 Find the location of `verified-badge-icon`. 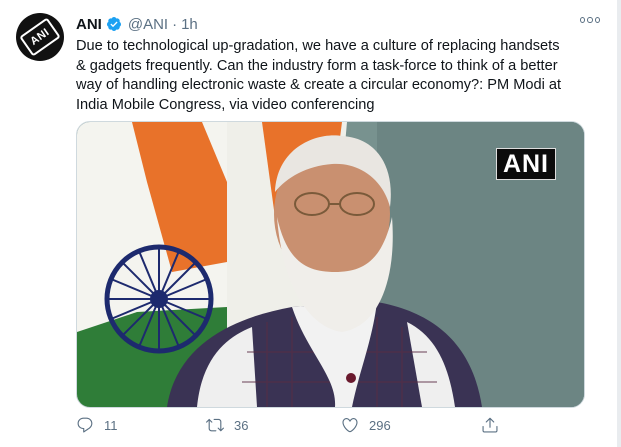

verified-badge-icon is located at coordinates (113, 24).